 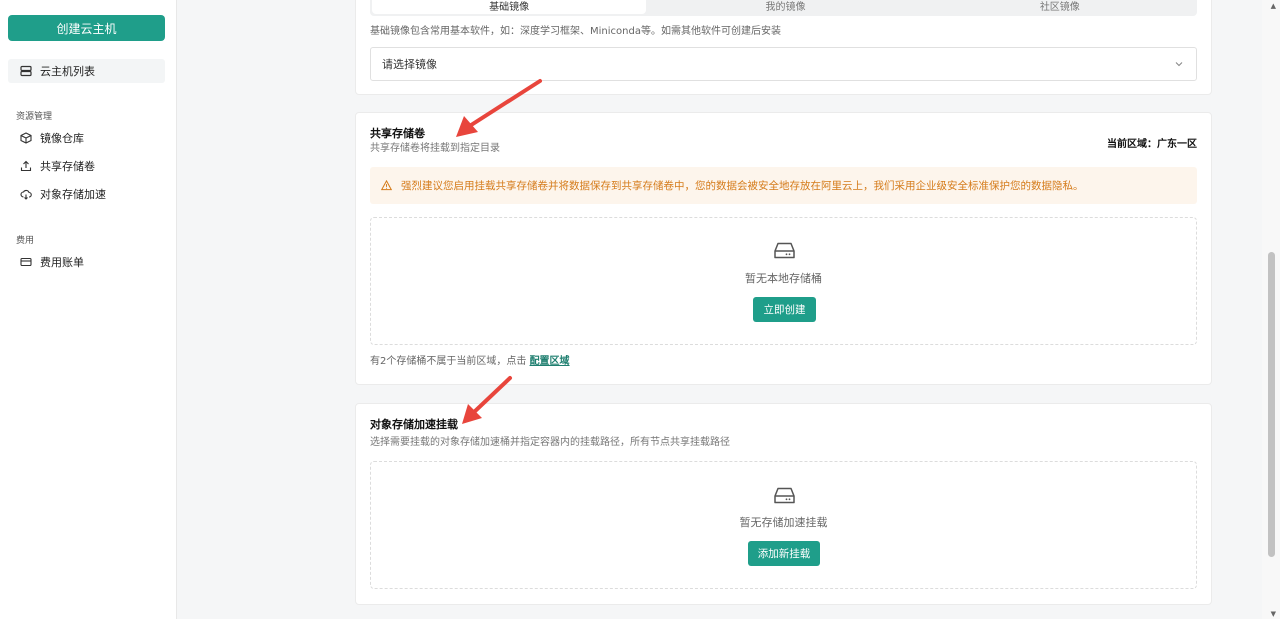 What do you see at coordinates (414, 424) in the screenshot?
I see `oss-accel-title: 对象存储加速挂载` at bounding box center [414, 424].